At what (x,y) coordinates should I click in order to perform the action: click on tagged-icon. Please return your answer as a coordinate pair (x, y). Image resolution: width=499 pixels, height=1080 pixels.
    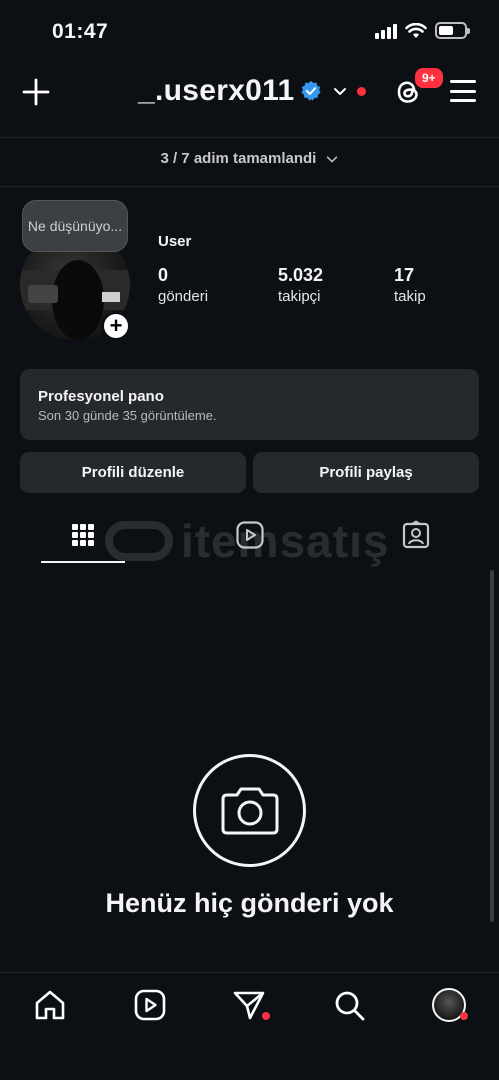
    Looking at the image, I should click on (416, 535).